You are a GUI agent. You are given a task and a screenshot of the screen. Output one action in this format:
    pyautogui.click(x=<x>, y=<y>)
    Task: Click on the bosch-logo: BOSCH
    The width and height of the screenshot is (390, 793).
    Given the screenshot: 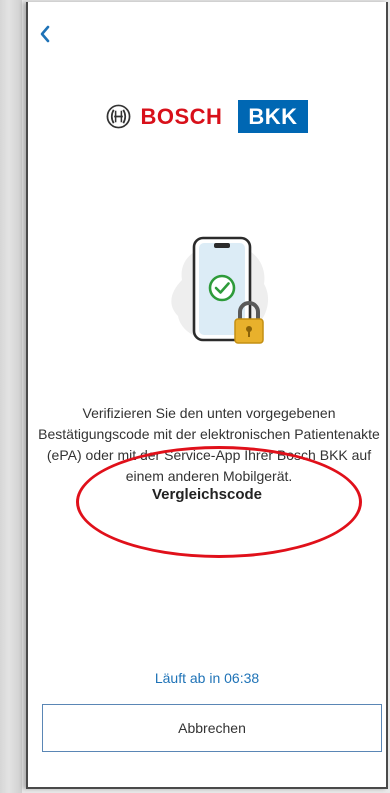 What is the action you would take?
    pyautogui.click(x=164, y=117)
    